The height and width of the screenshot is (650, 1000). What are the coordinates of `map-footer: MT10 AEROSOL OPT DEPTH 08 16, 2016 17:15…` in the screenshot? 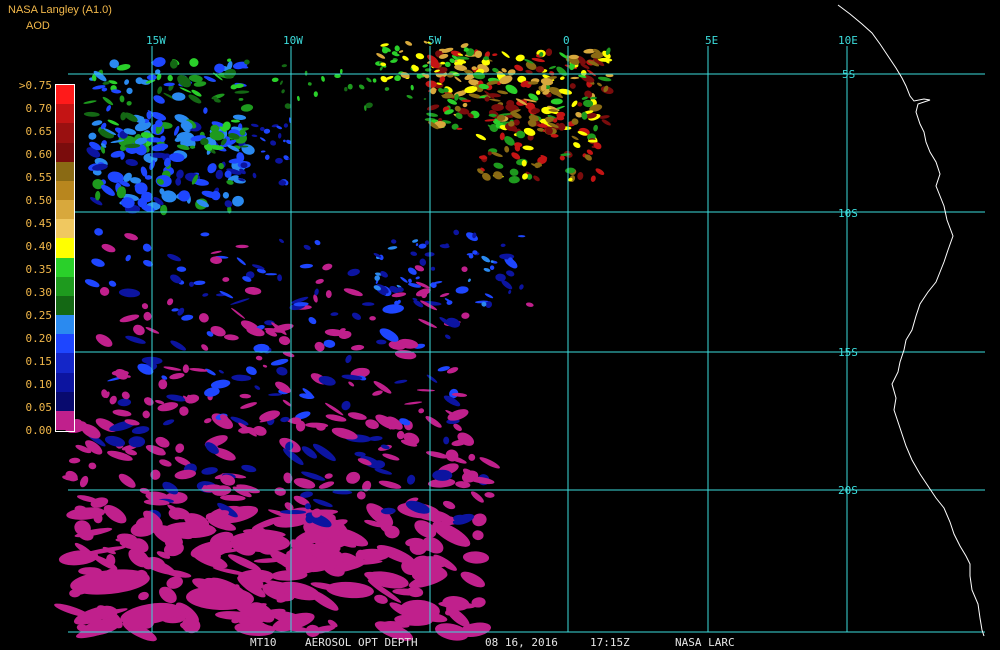 It's located at (500, 643).